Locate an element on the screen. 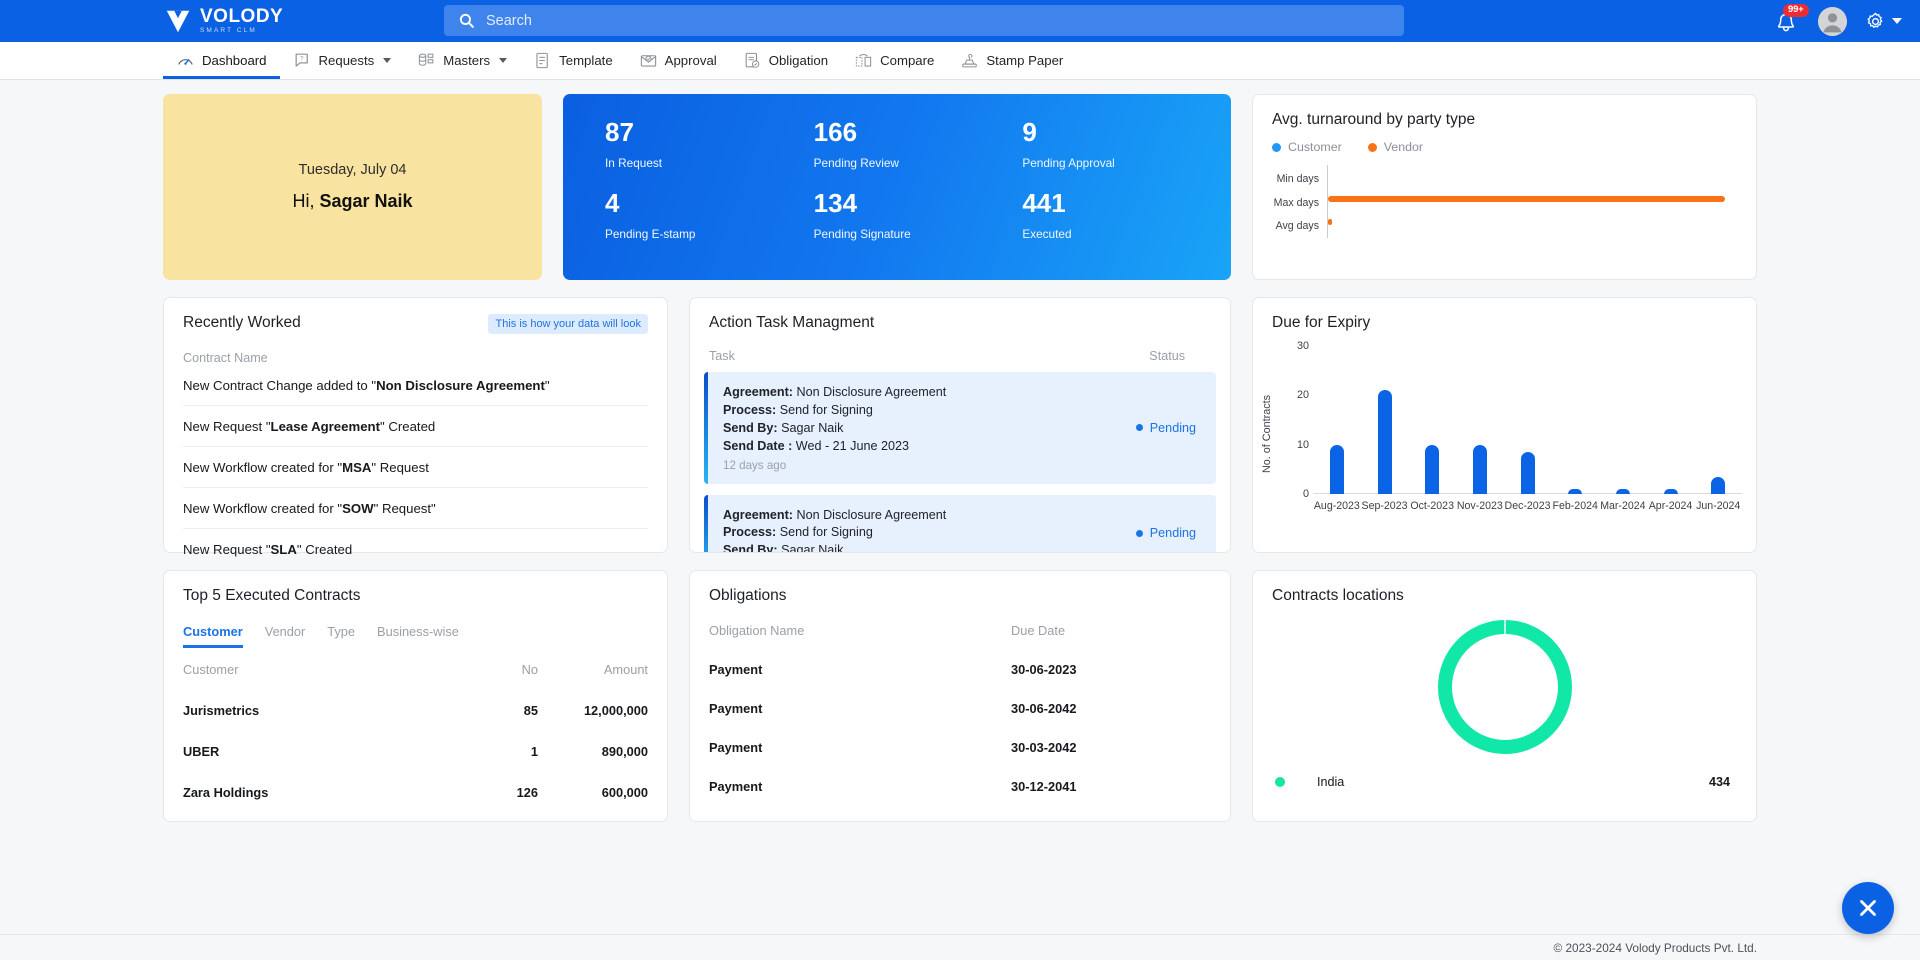  stat-pending-signature: 134 Pending Signature is located at coordinates (918, 224).